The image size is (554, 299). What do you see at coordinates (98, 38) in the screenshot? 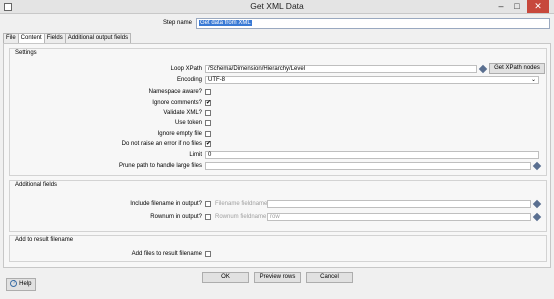
I see `tab-additional-output-fields: Additional output fields` at bounding box center [98, 38].